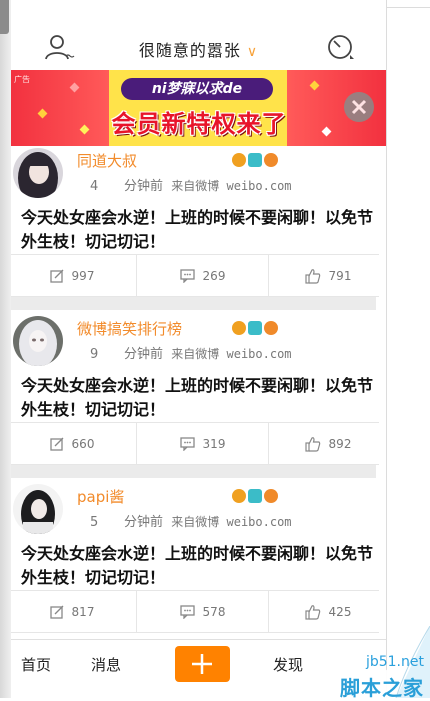 This screenshot has height=701, width=430. I want to click on top-border-line, so click(408, 7).